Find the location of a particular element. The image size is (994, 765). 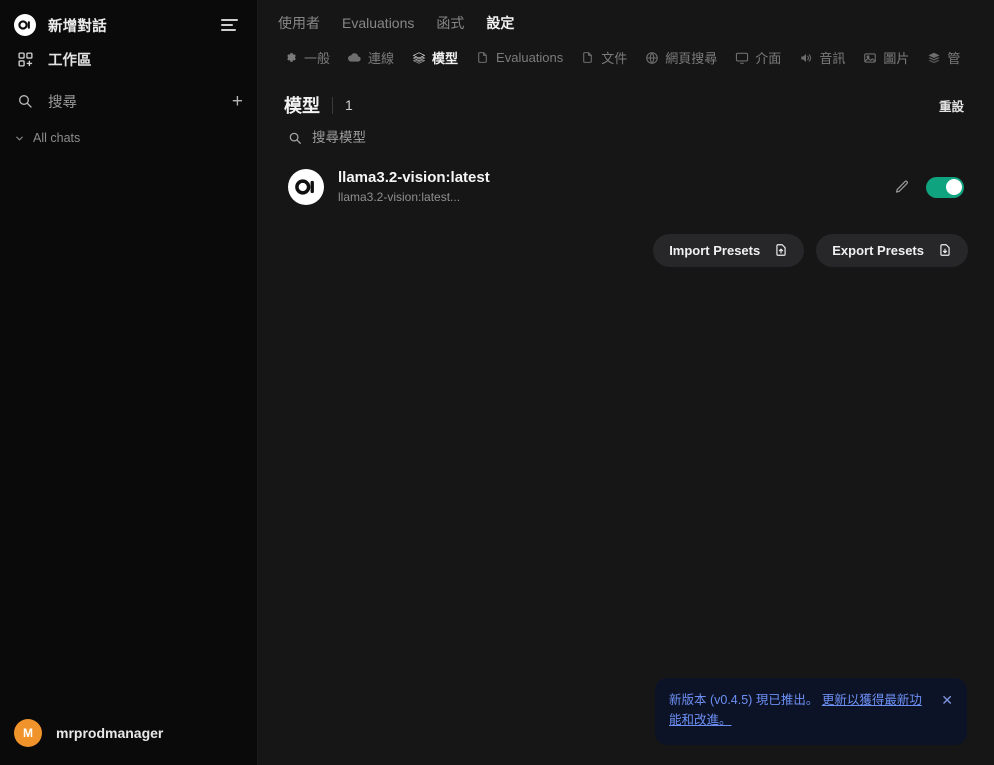

sidebar-user-profile: M mrprodmanager is located at coordinates (128, 733).